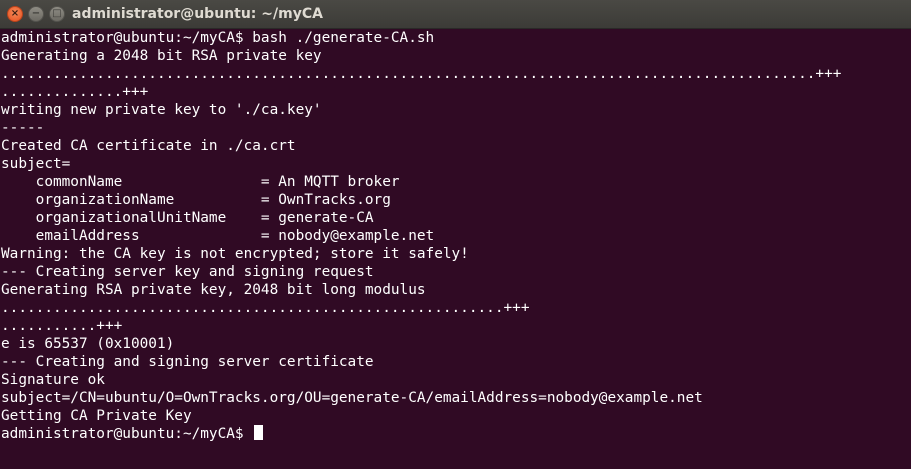 The width and height of the screenshot is (911, 469). What do you see at coordinates (456, 434) in the screenshot?
I see `prompt-line: administrator@ubuntu:~/myCA$` at bounding box center [456, 434].